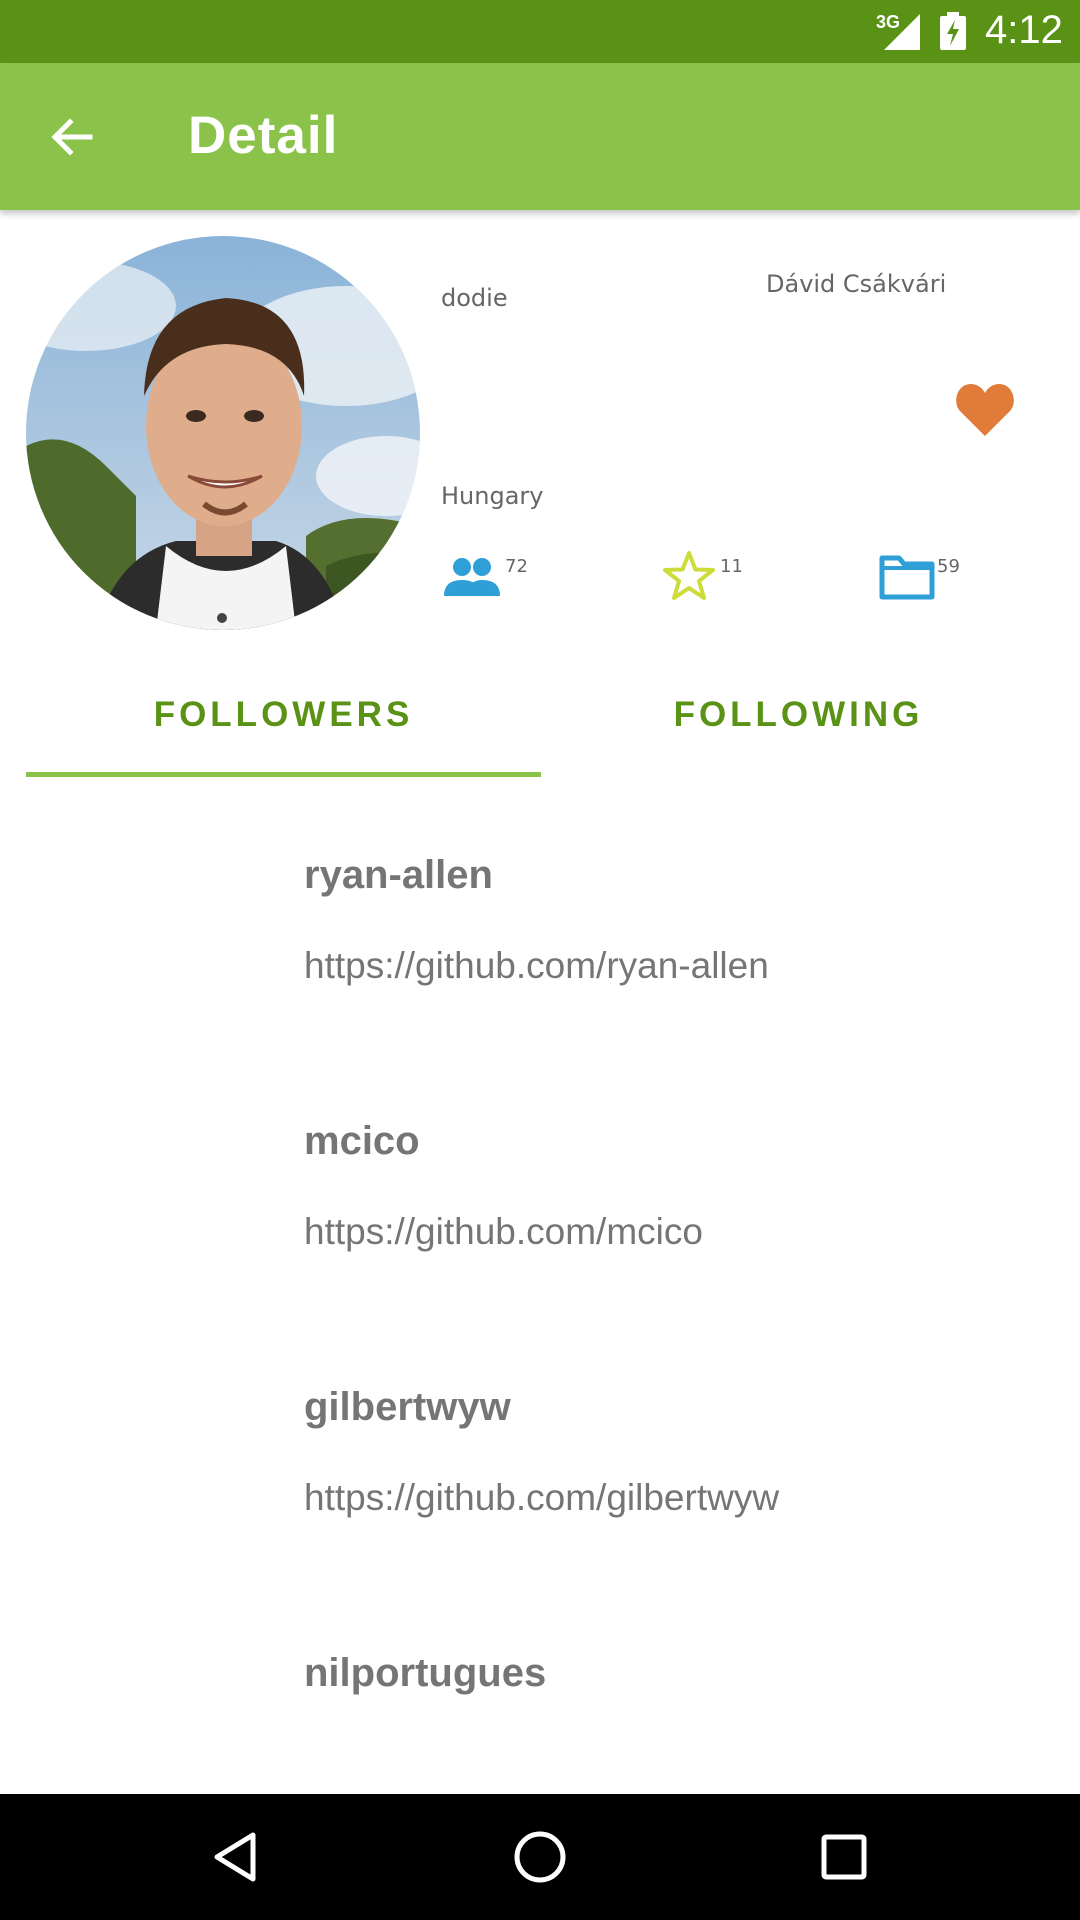 Image resolution: width=1080 pixels, height=1920 pixels. What do you see at coordinates (472, 577) in the screenshot?
I see `people-icon` at bounding box center [472, 577].